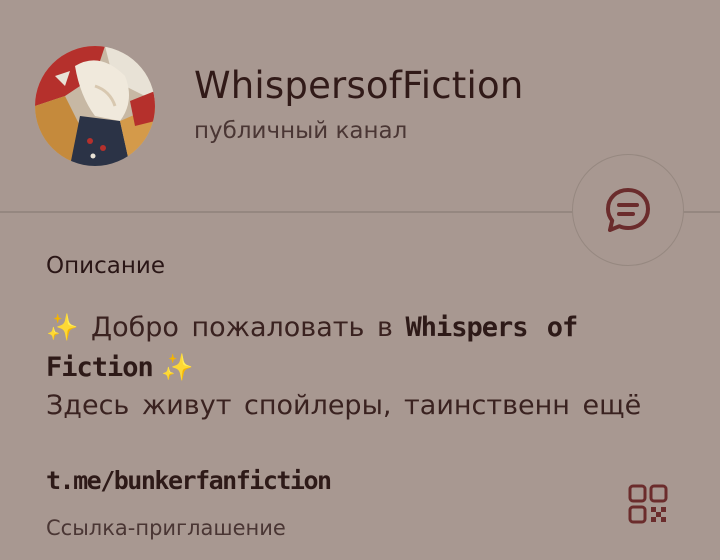 The image size is (720, 560). I want to click on description-text-after: ещё, so click(612, 405).